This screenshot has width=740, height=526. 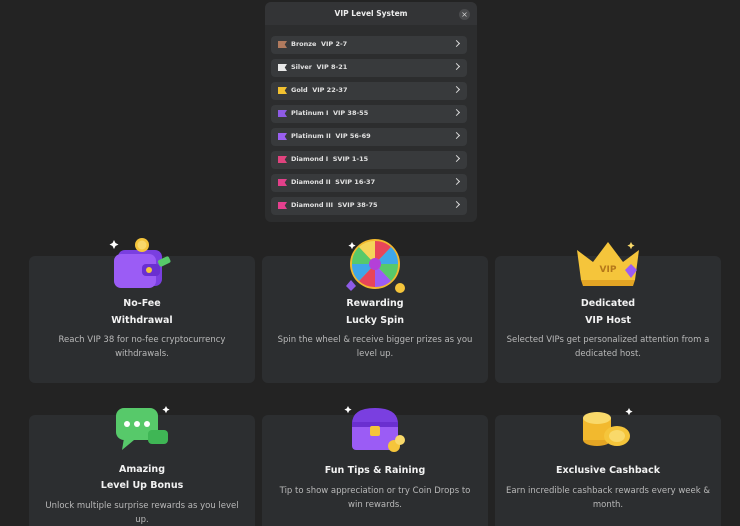 What do you see at coordinates (142, 303) in the screenshot?
I see `card-title-line1: No-Fee` at bounding box center [142, 303].